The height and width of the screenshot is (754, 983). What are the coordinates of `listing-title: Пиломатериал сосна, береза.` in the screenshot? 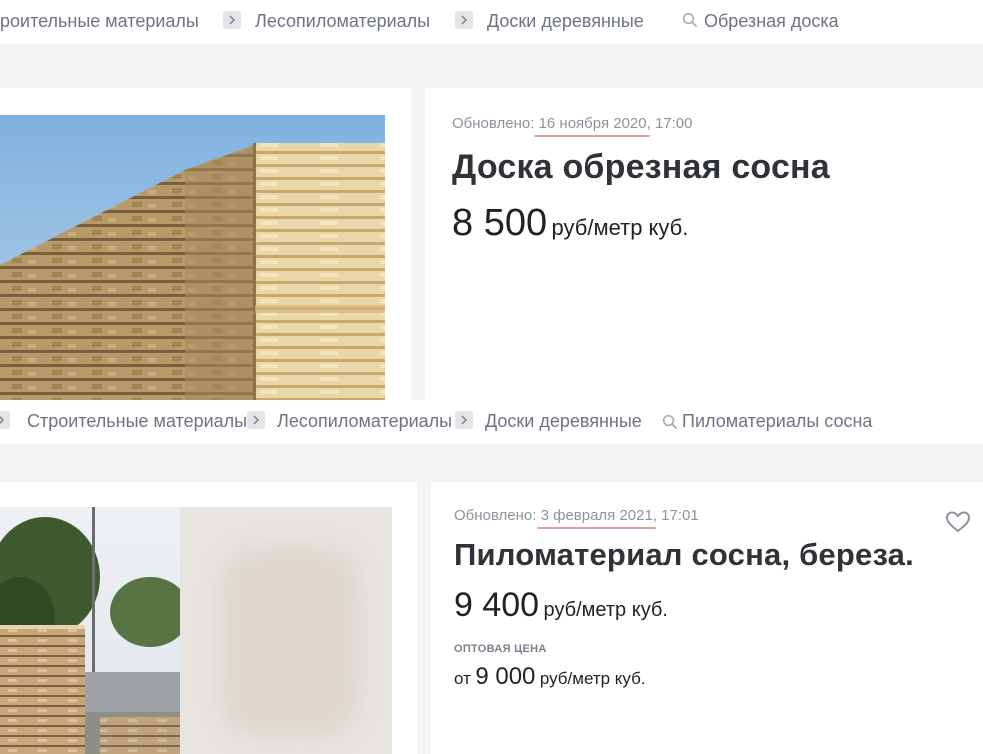 It's located at (684, 555).